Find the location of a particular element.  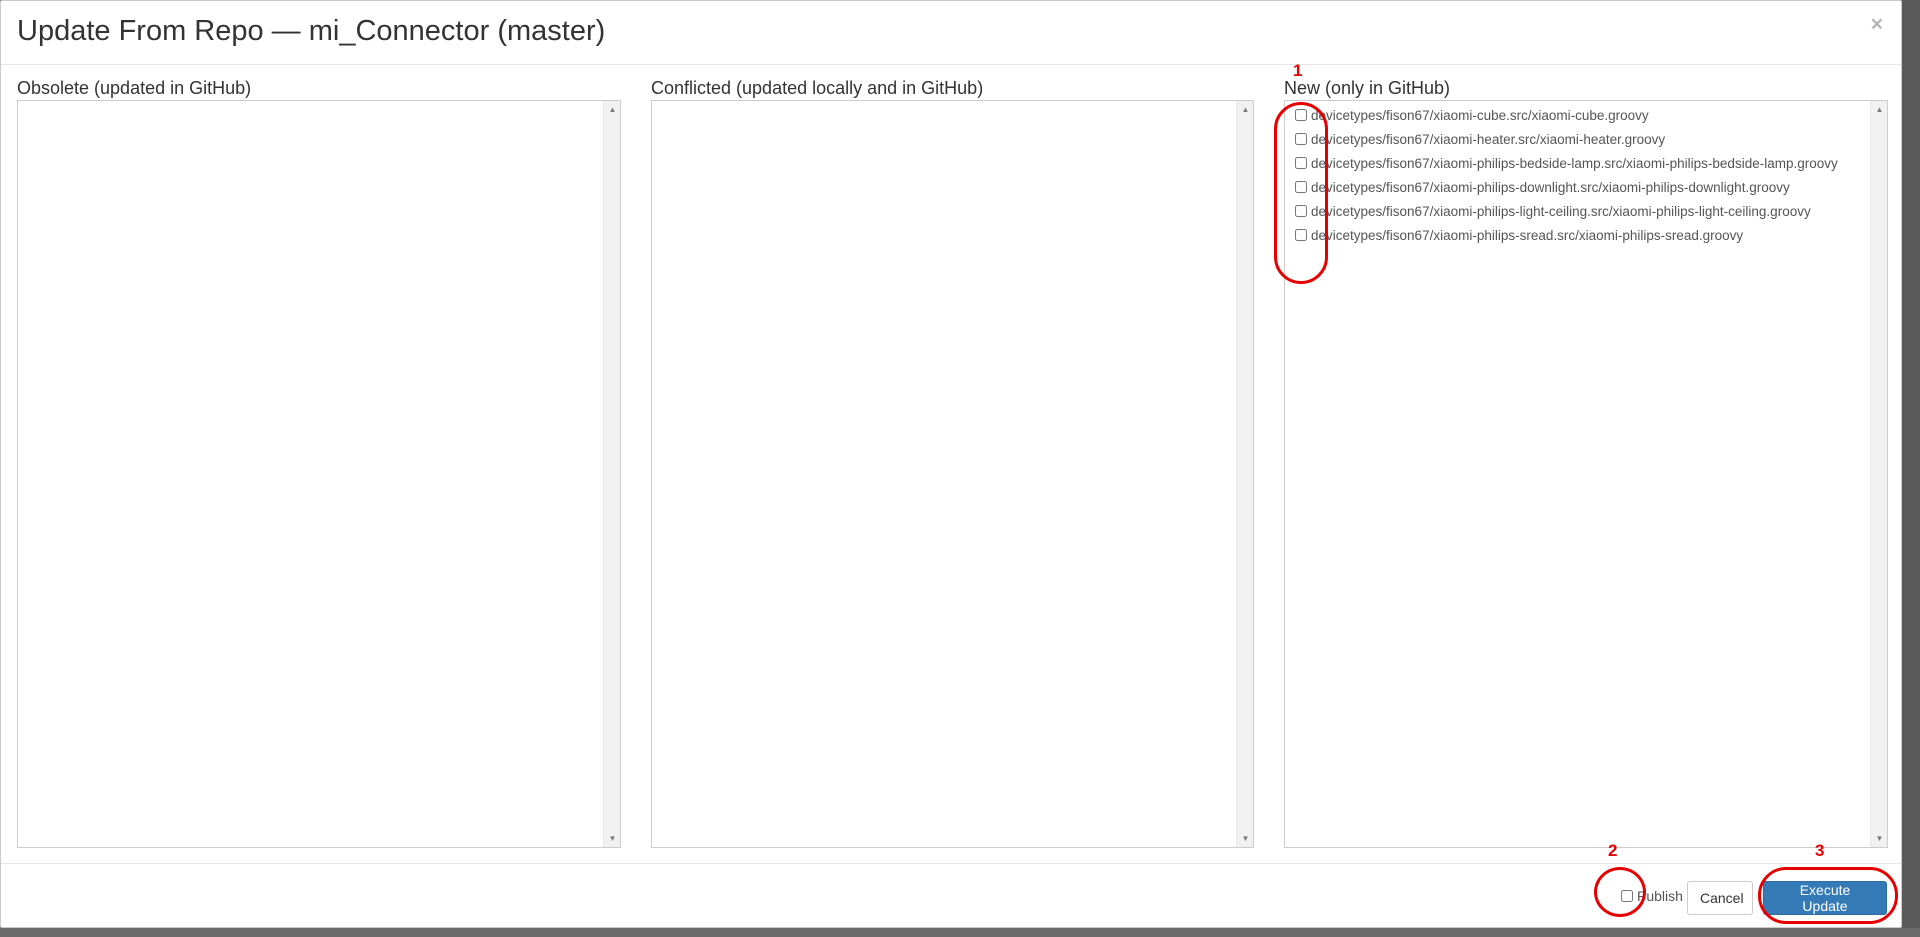

obsolete-scrollbar: ▲ ▼ is located at coordinates (611, 474).